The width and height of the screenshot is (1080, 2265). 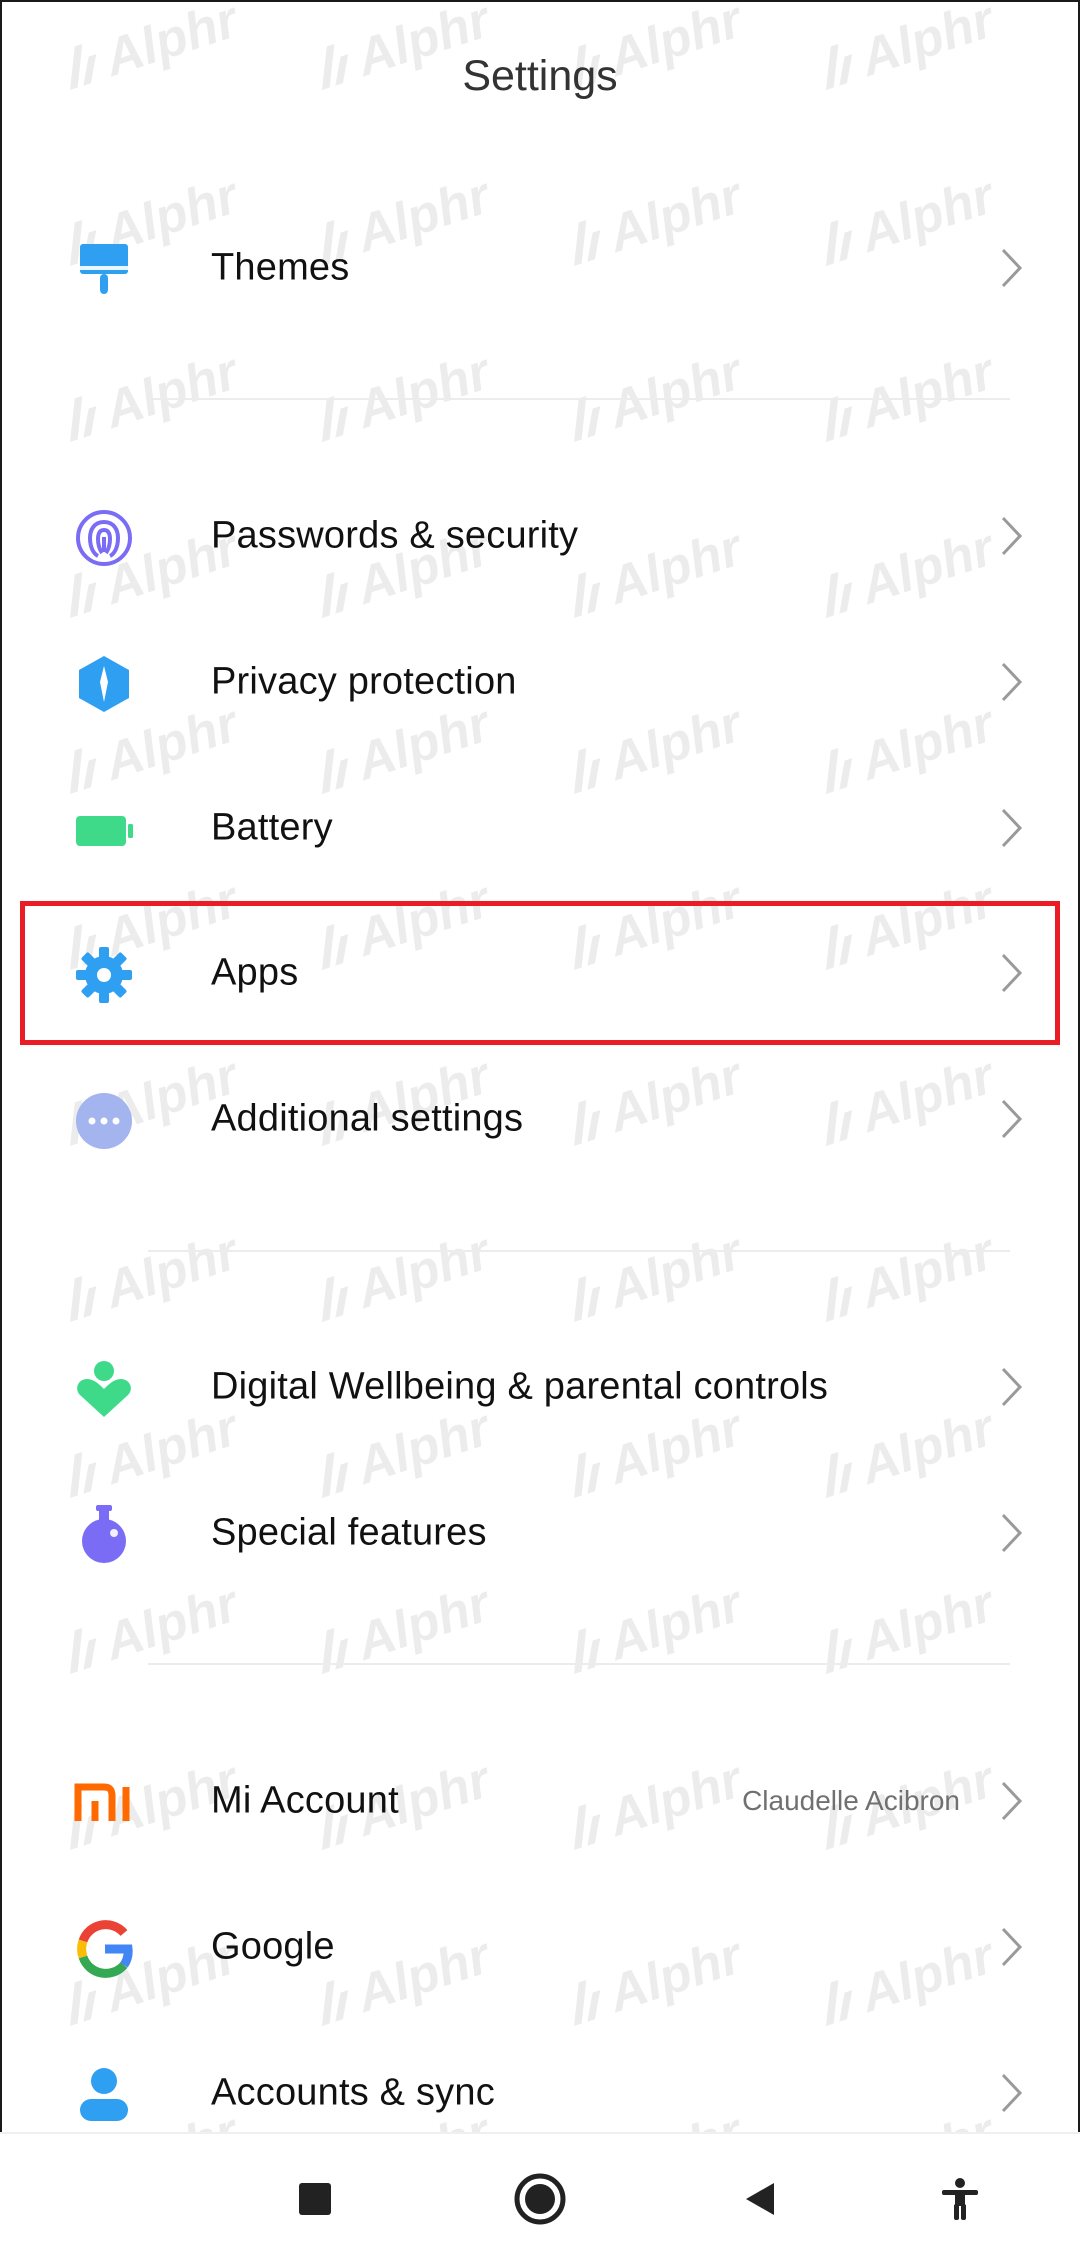 I want to click on settings-item-mi-account: Mi Account Claudelle Acibron, so click(x=540, y=1801).